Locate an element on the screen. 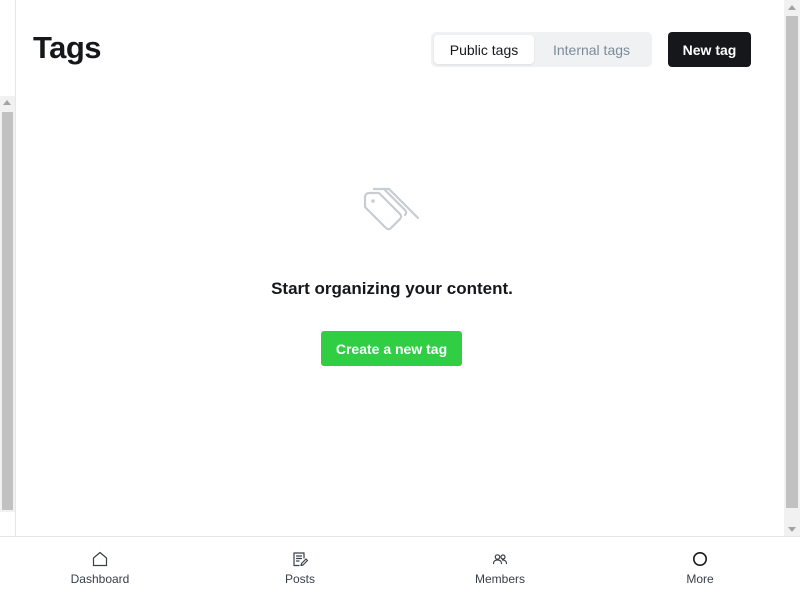 The image size is (800, 600). nav-item-dashboard: Dashboard is located at coordinates (100, 568).